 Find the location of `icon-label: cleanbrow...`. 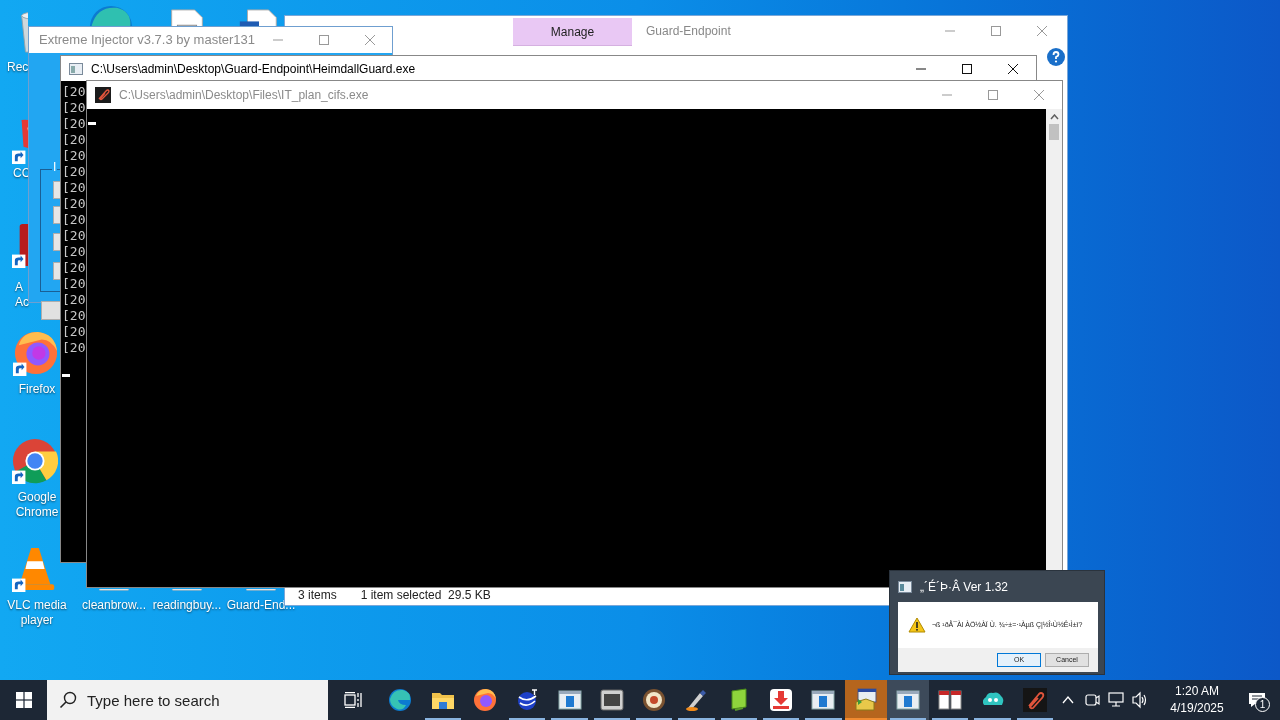

icon-label: cleanbrow... is located at coordinates (113, 605).